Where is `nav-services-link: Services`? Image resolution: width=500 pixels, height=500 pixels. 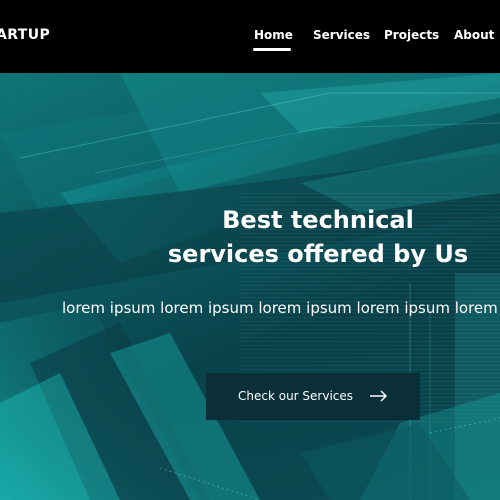 nav-services-link: Services is located at coordinates (341, 35).